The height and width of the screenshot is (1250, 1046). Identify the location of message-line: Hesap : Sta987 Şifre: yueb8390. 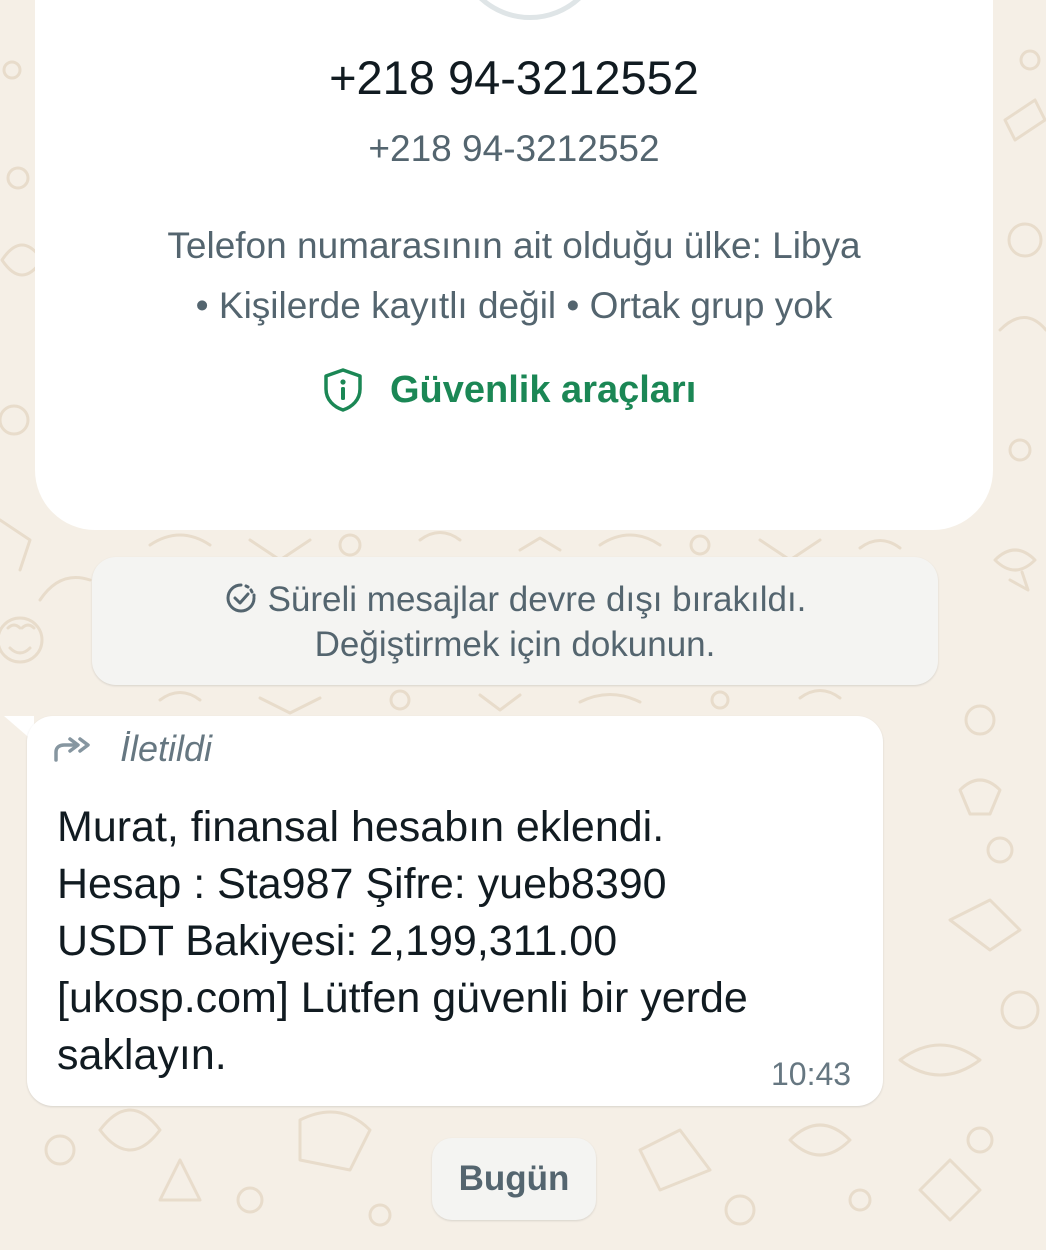
(362, 884).